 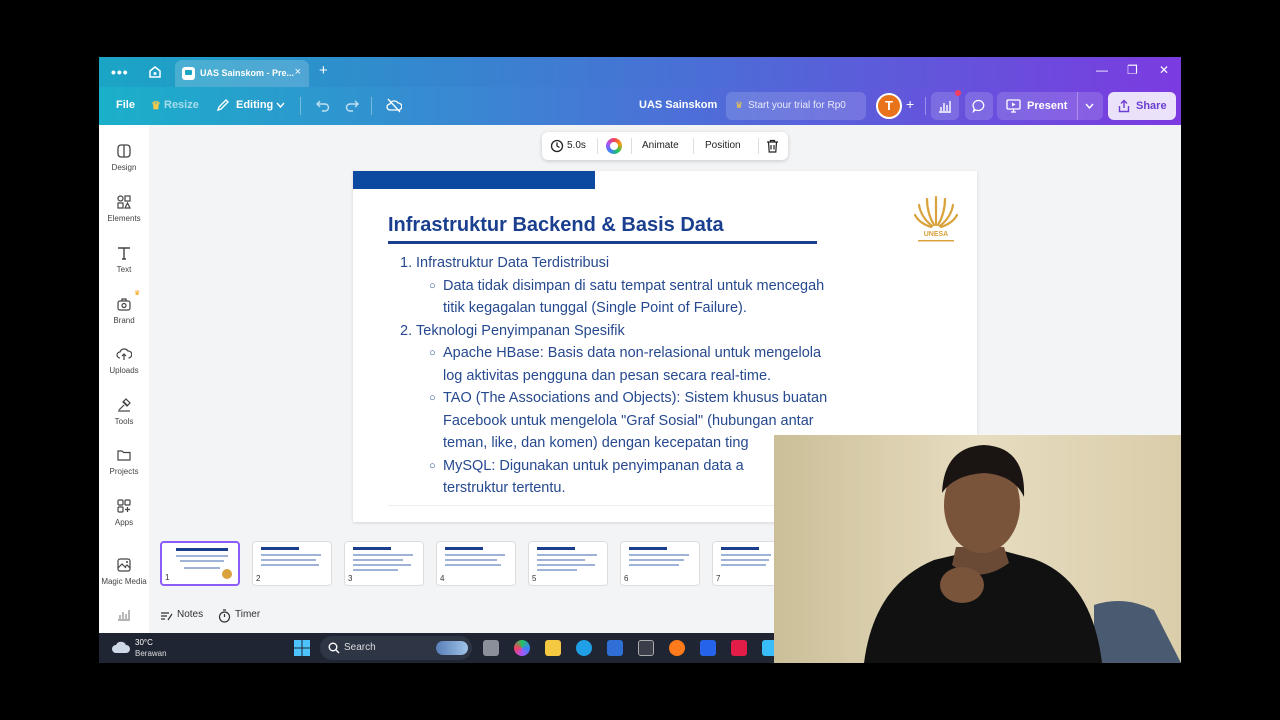 I want to click on color-picker-icon, so click(x=614, y=146).